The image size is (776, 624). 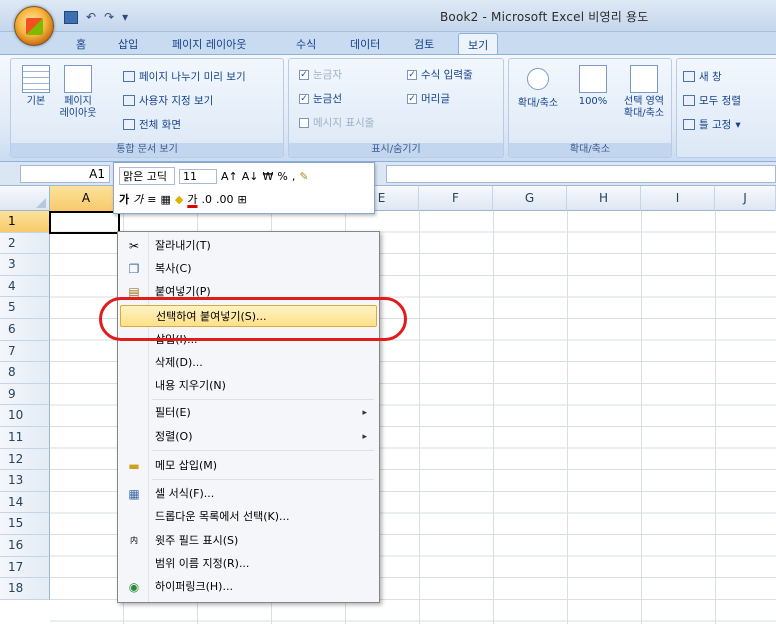 I want to click on office-button, so click(x=34, y=26).